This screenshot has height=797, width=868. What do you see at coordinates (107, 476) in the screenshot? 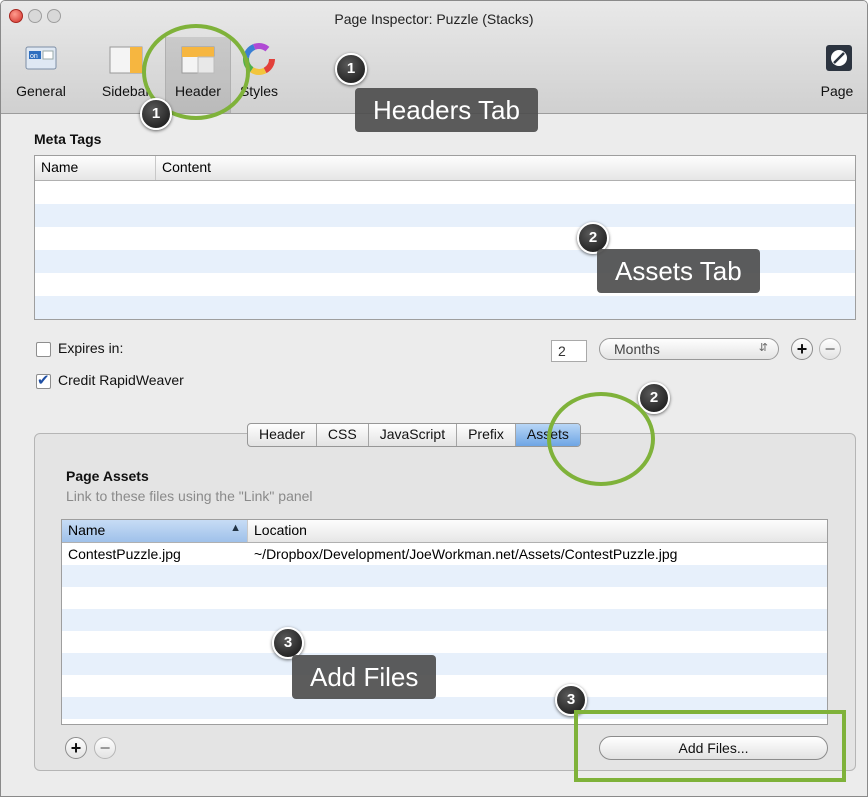
I see `page-assets-title: Page Assets` at bounding box center [107, 476].